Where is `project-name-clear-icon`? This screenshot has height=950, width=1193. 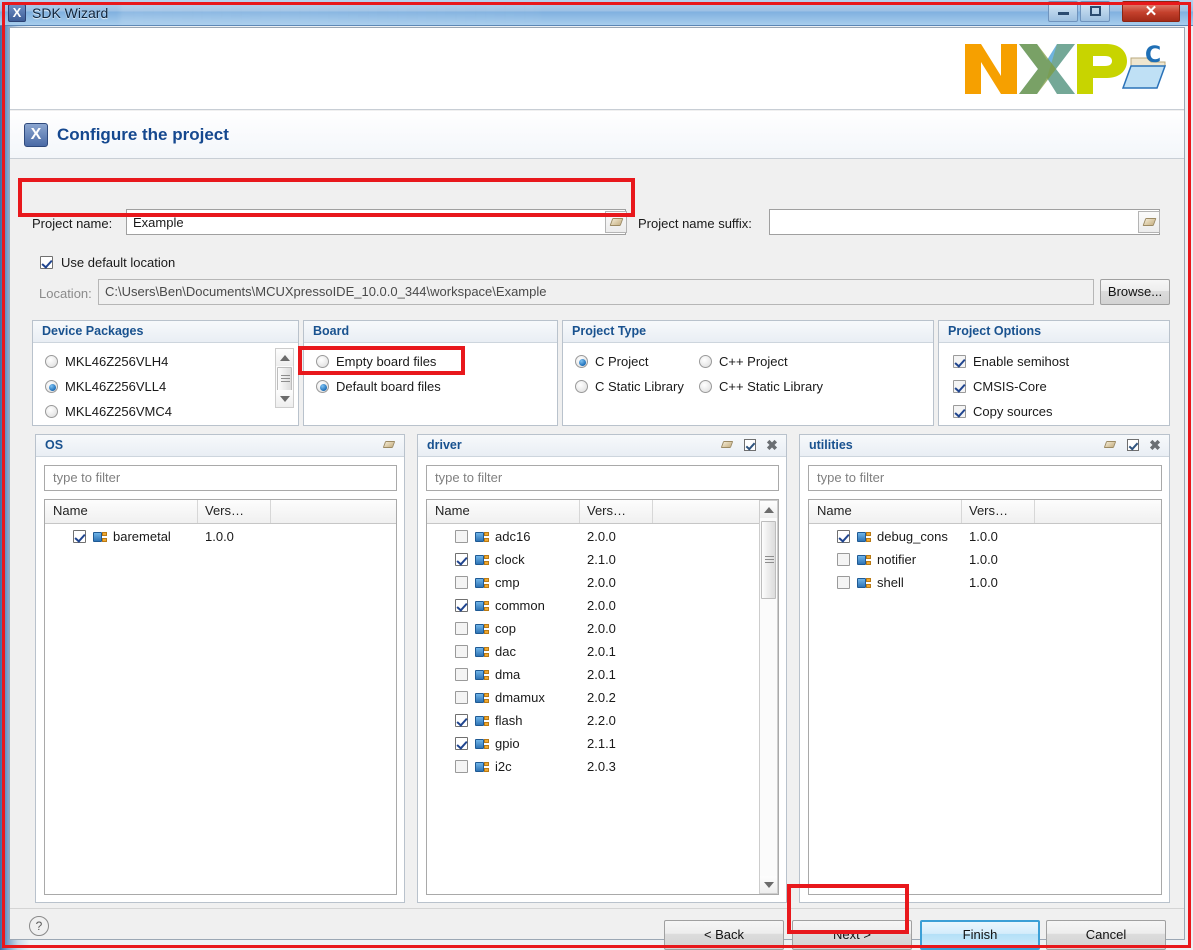 project-name-clear-icon is located at coordinates (616, 222).